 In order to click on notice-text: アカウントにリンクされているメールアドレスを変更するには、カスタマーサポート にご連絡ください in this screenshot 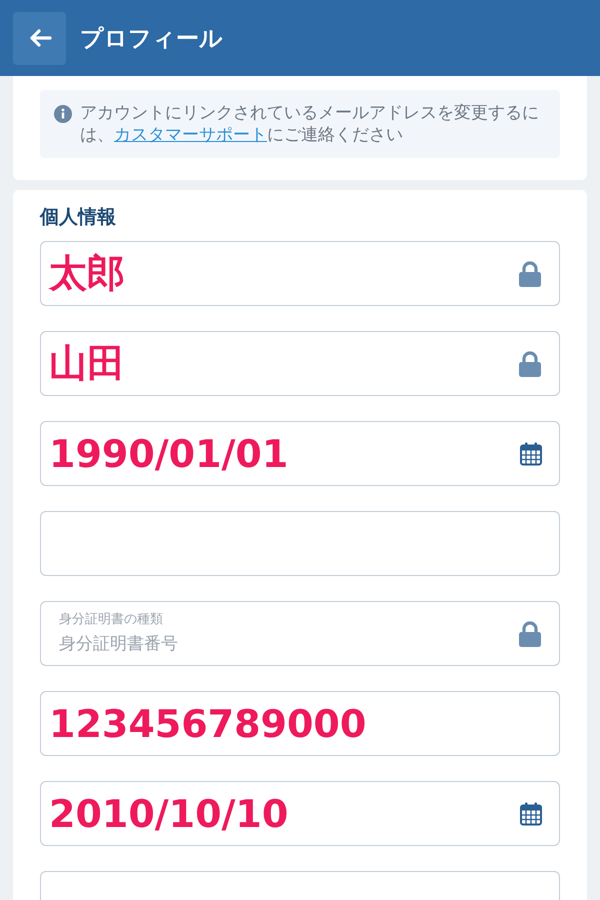, I will do `click(310, 124)`.